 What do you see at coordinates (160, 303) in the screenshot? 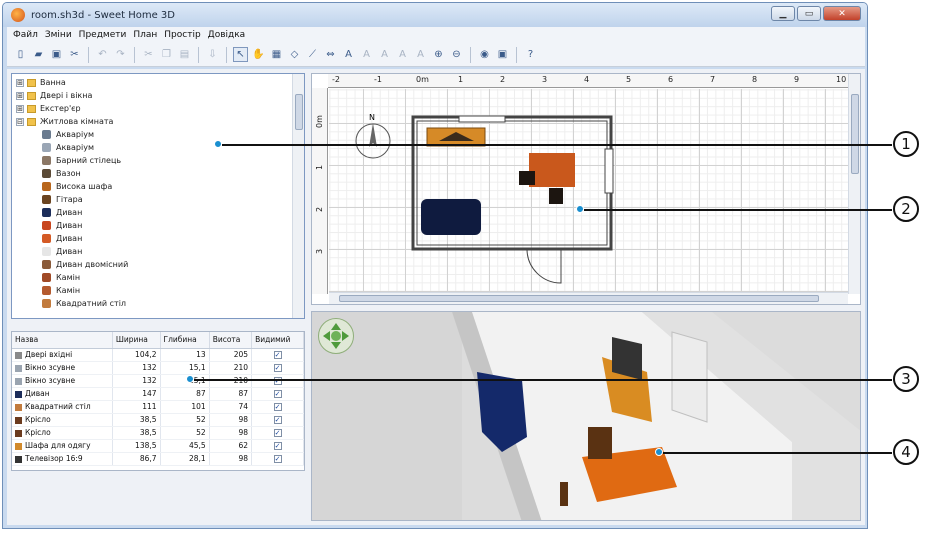
I see `catalog-item: Квадратний стіл` at bounding box center [160, 303].